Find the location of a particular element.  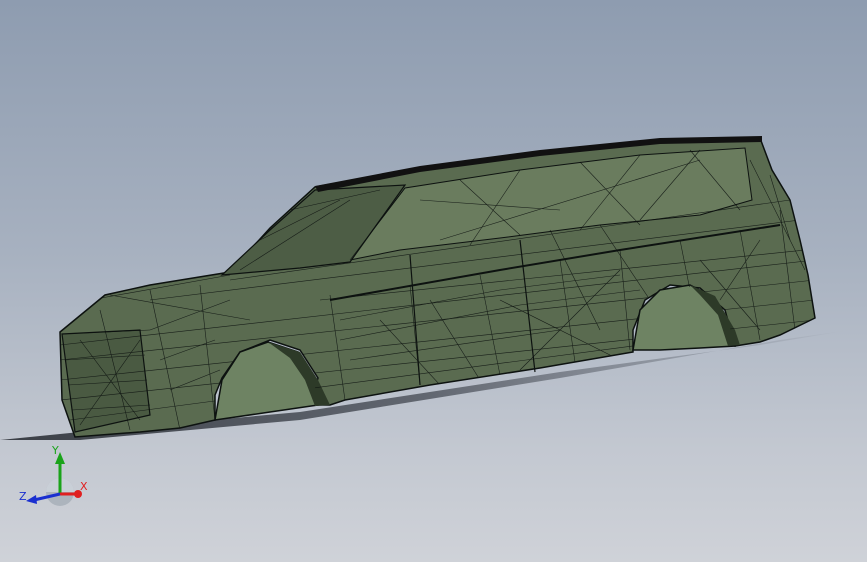

z-axis-arrow is located at coordinates (31, 499).